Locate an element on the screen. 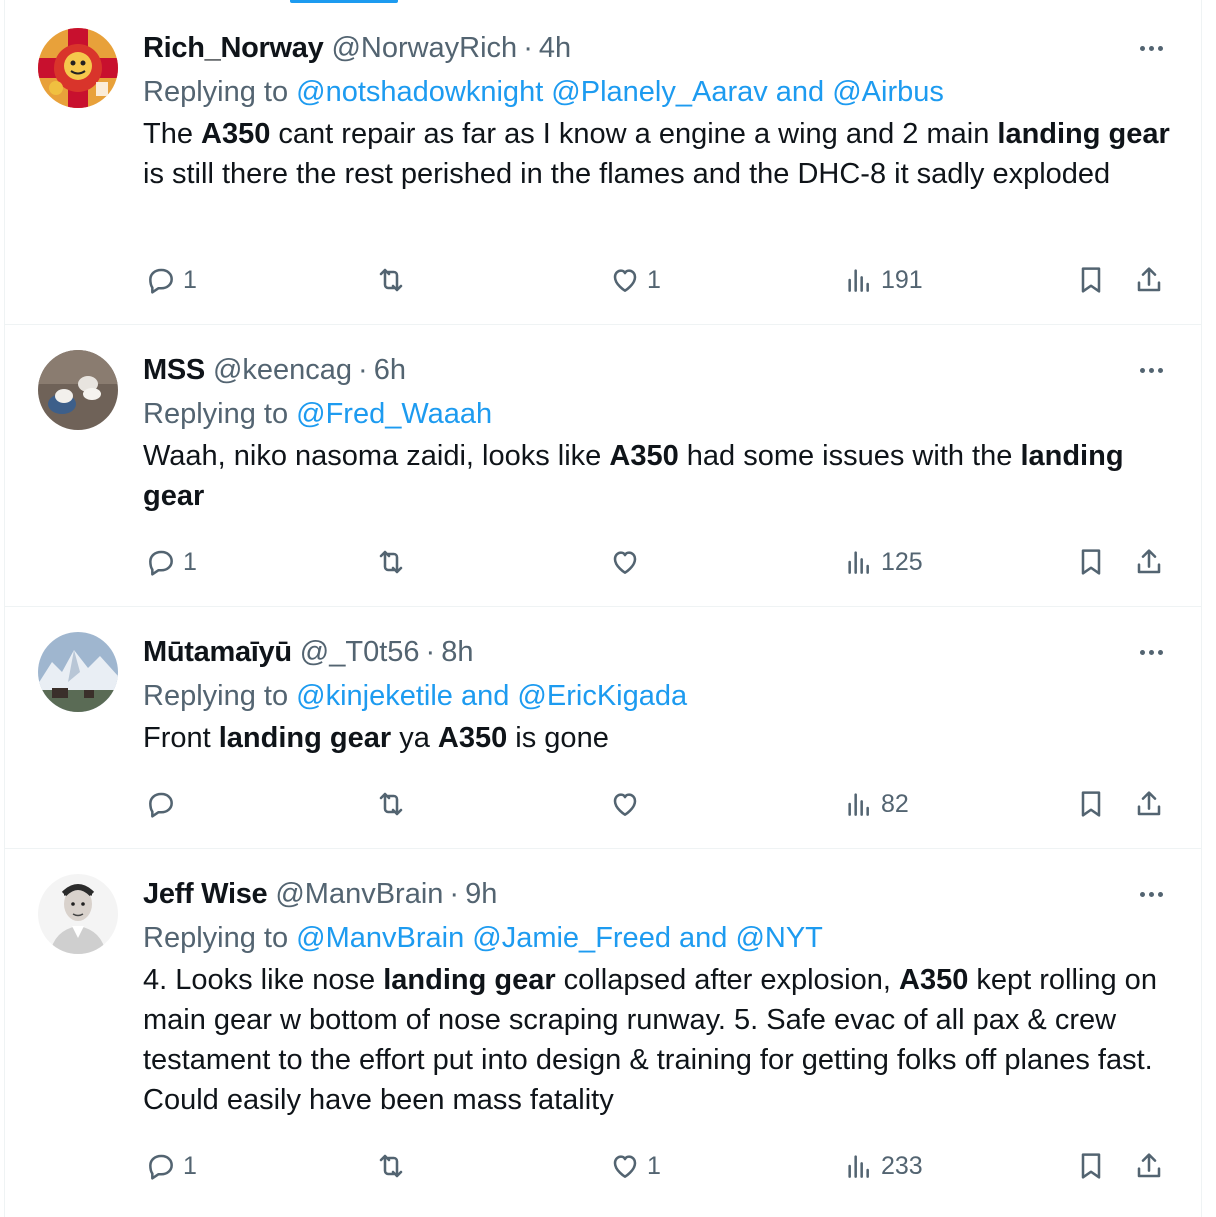 The width and height of the screenshot is (1216, 1217). tweet-actions: 1 125 is located at coordinates (657, 562).